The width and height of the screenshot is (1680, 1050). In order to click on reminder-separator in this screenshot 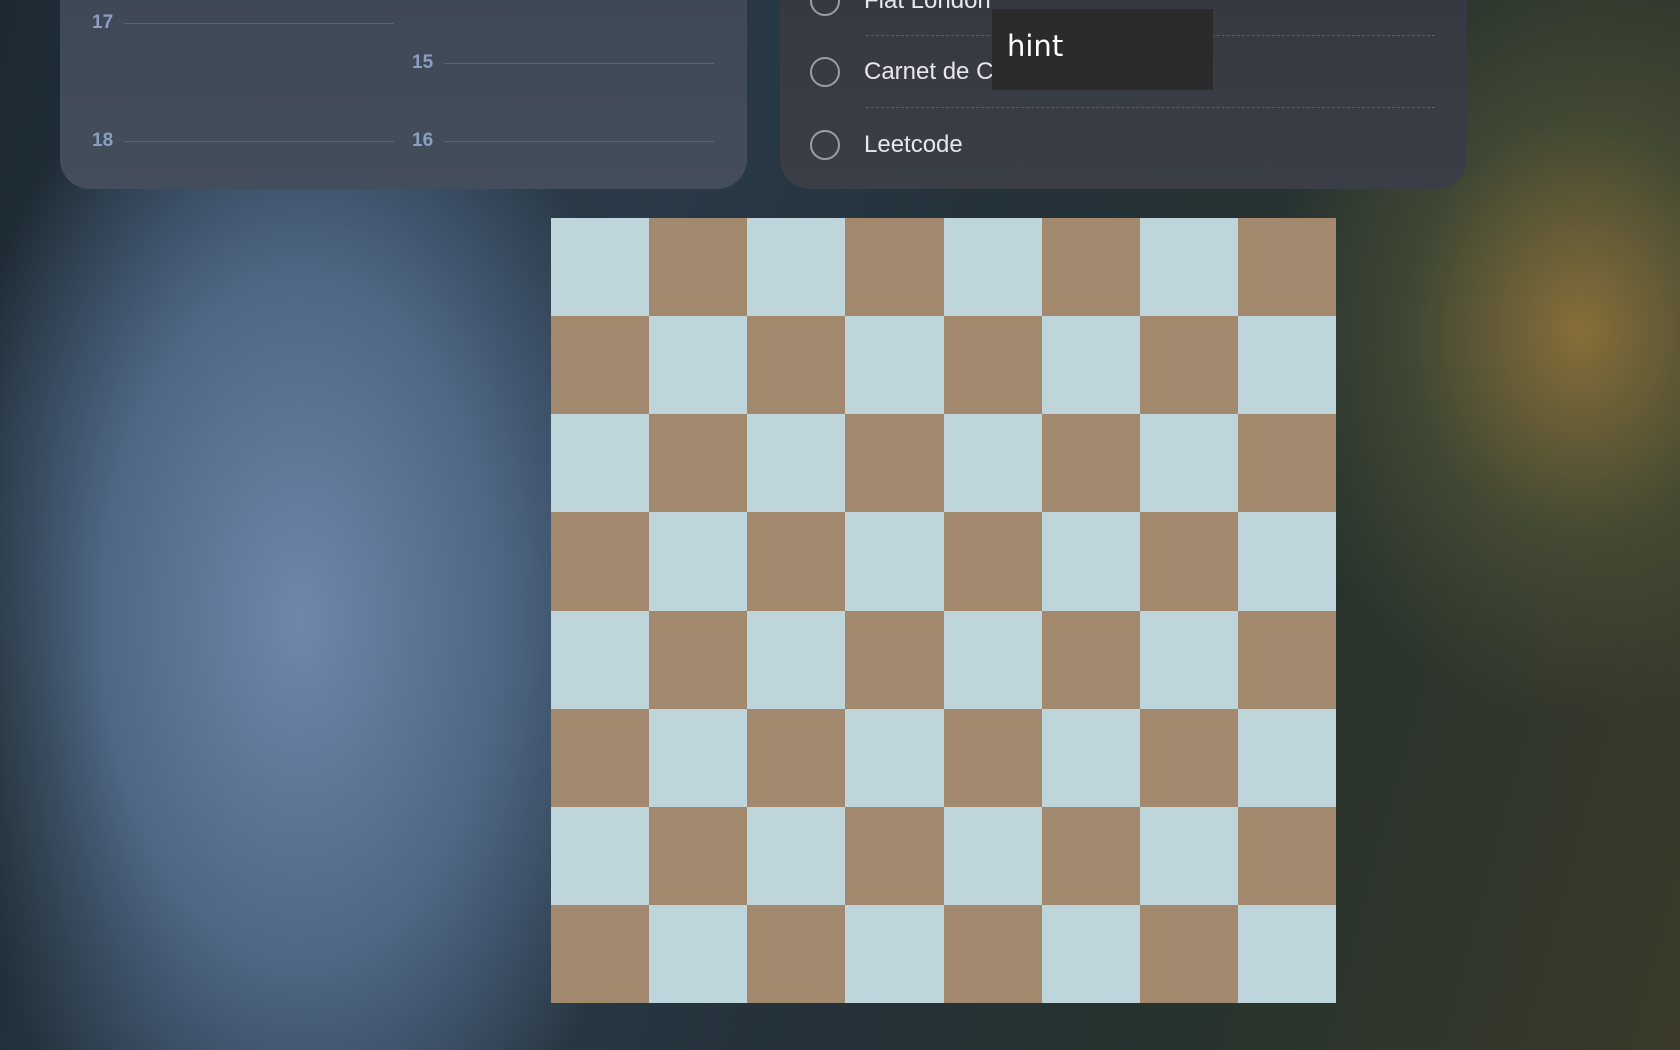, I will do `click(1150, 107)`.